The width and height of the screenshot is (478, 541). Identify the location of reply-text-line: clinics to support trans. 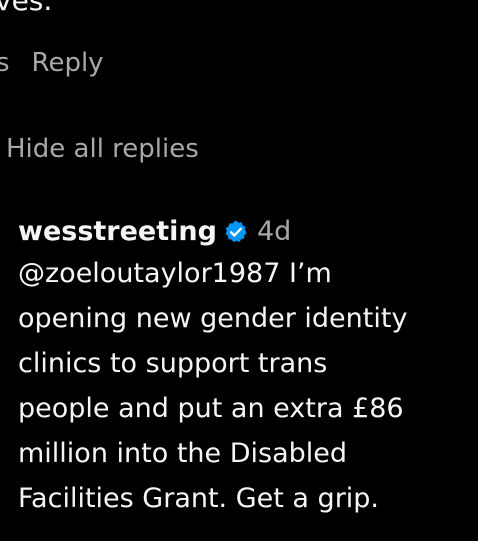
(173, 363).